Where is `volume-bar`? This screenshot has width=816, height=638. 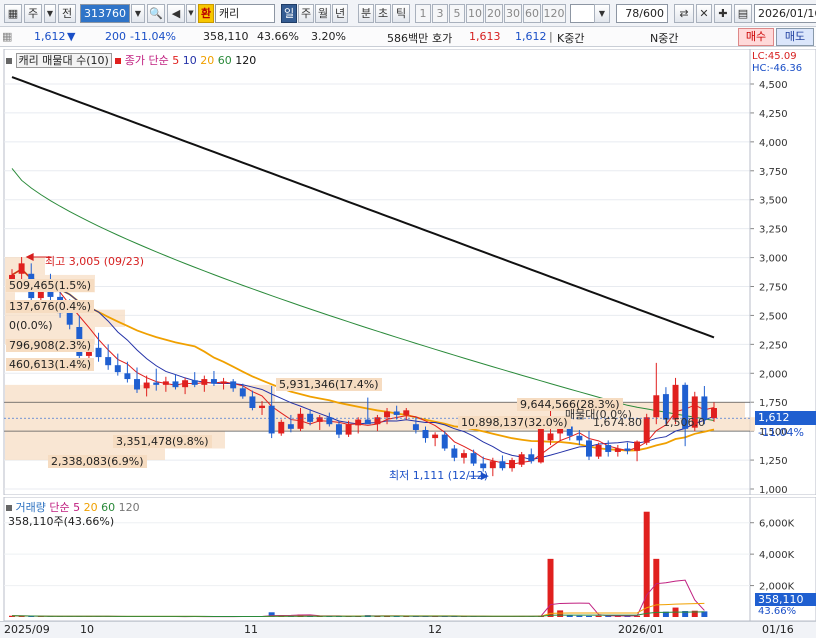 volume-bar is located at coordinates (550, 587).